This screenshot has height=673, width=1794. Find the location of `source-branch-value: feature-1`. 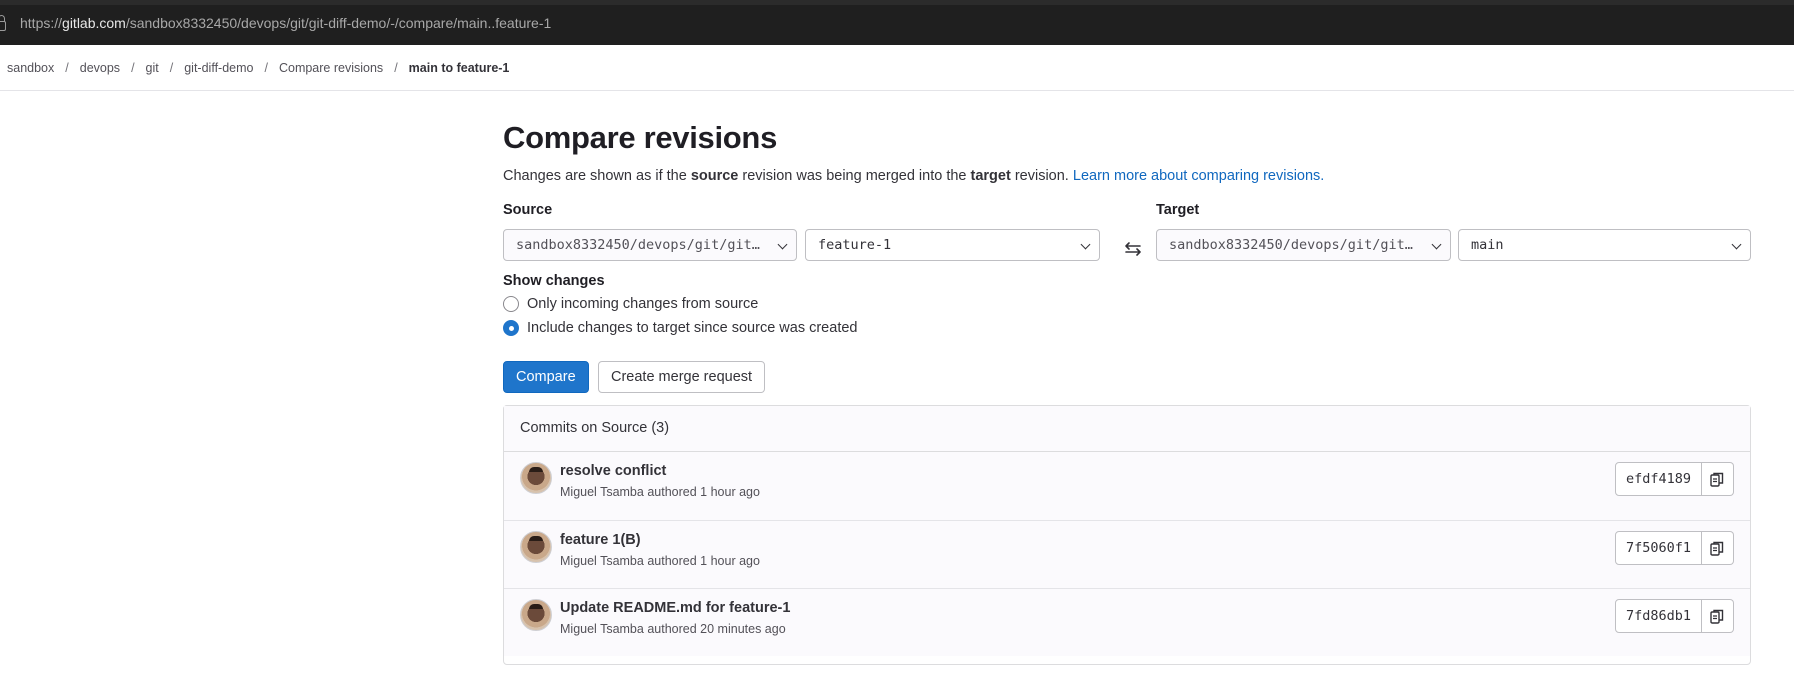

source-branch-value: feature-1 is located at coordinates (855, 245).